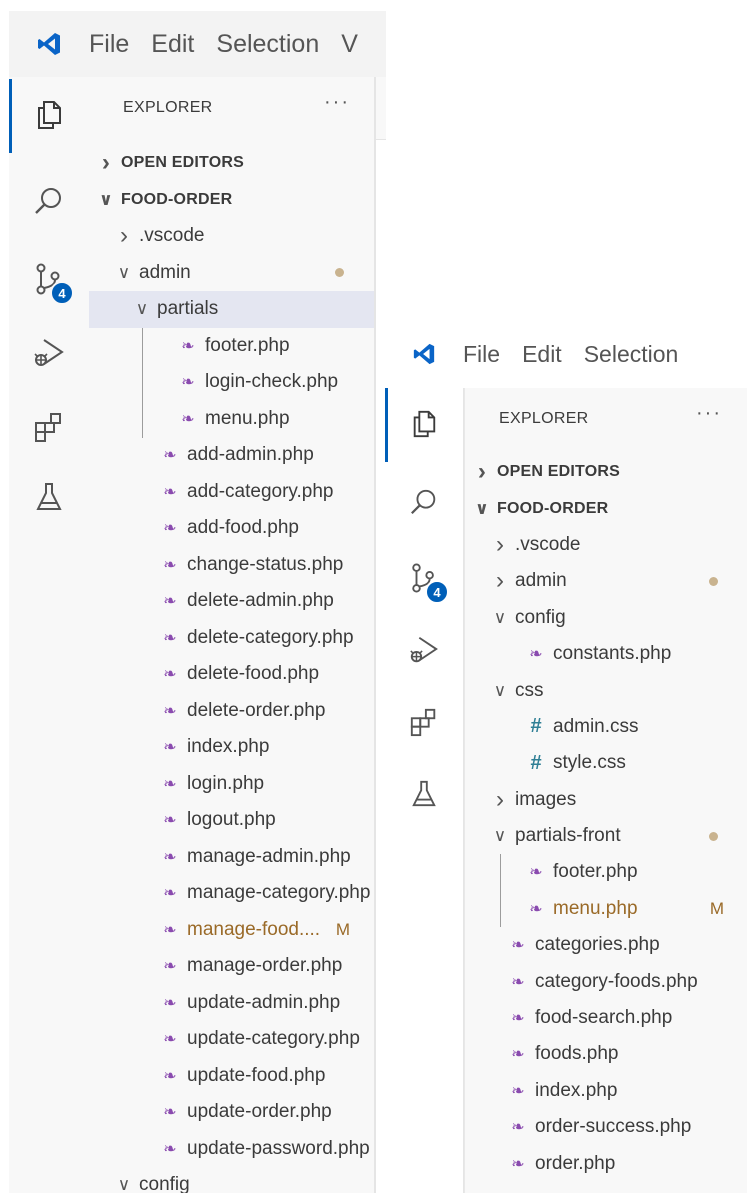 Image resolution: width=747 pixels, height=1193 pixels. Describe the element at coordinates (231, 492) in the screenshot. I see `file-add-category-php: ❧ add-category.php` at that location.